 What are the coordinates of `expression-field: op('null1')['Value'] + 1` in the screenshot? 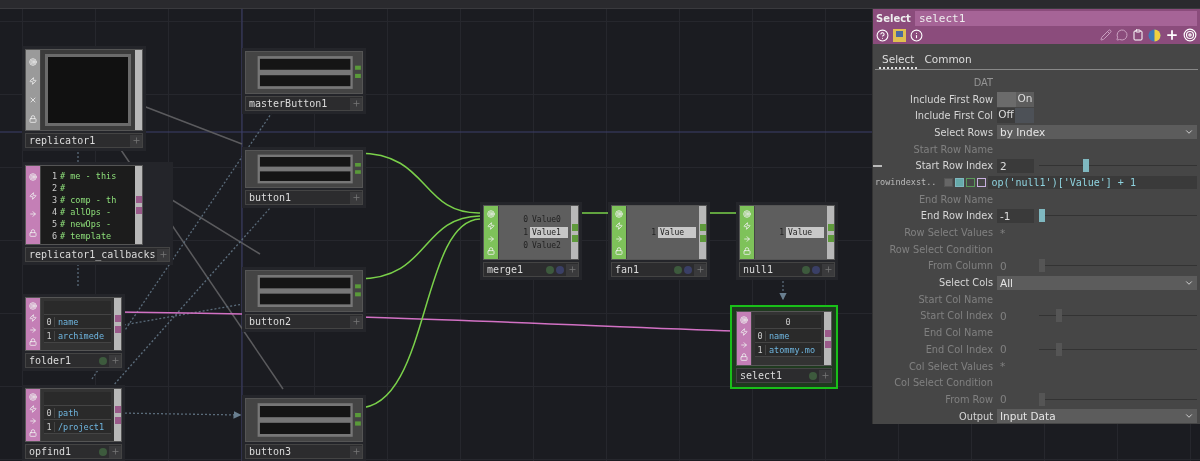 It's located at (1092, 182).